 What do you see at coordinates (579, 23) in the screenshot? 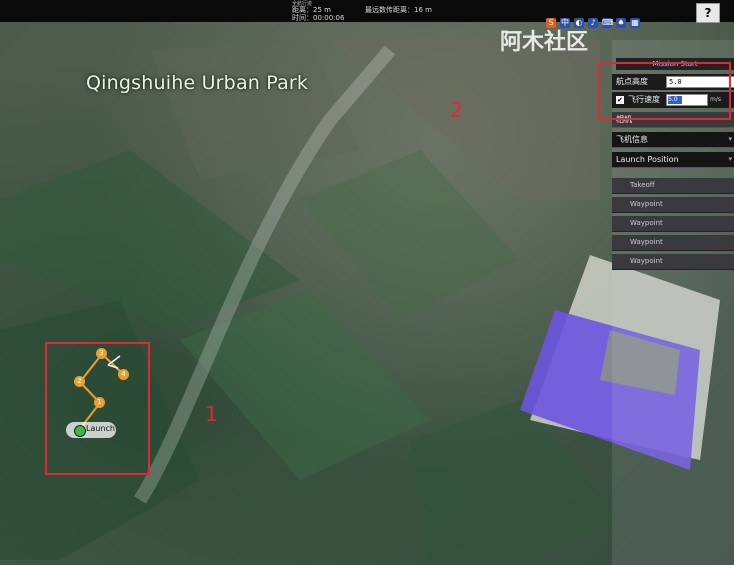
I see `settings-icon: ◐` at bounding box center [579, 23].